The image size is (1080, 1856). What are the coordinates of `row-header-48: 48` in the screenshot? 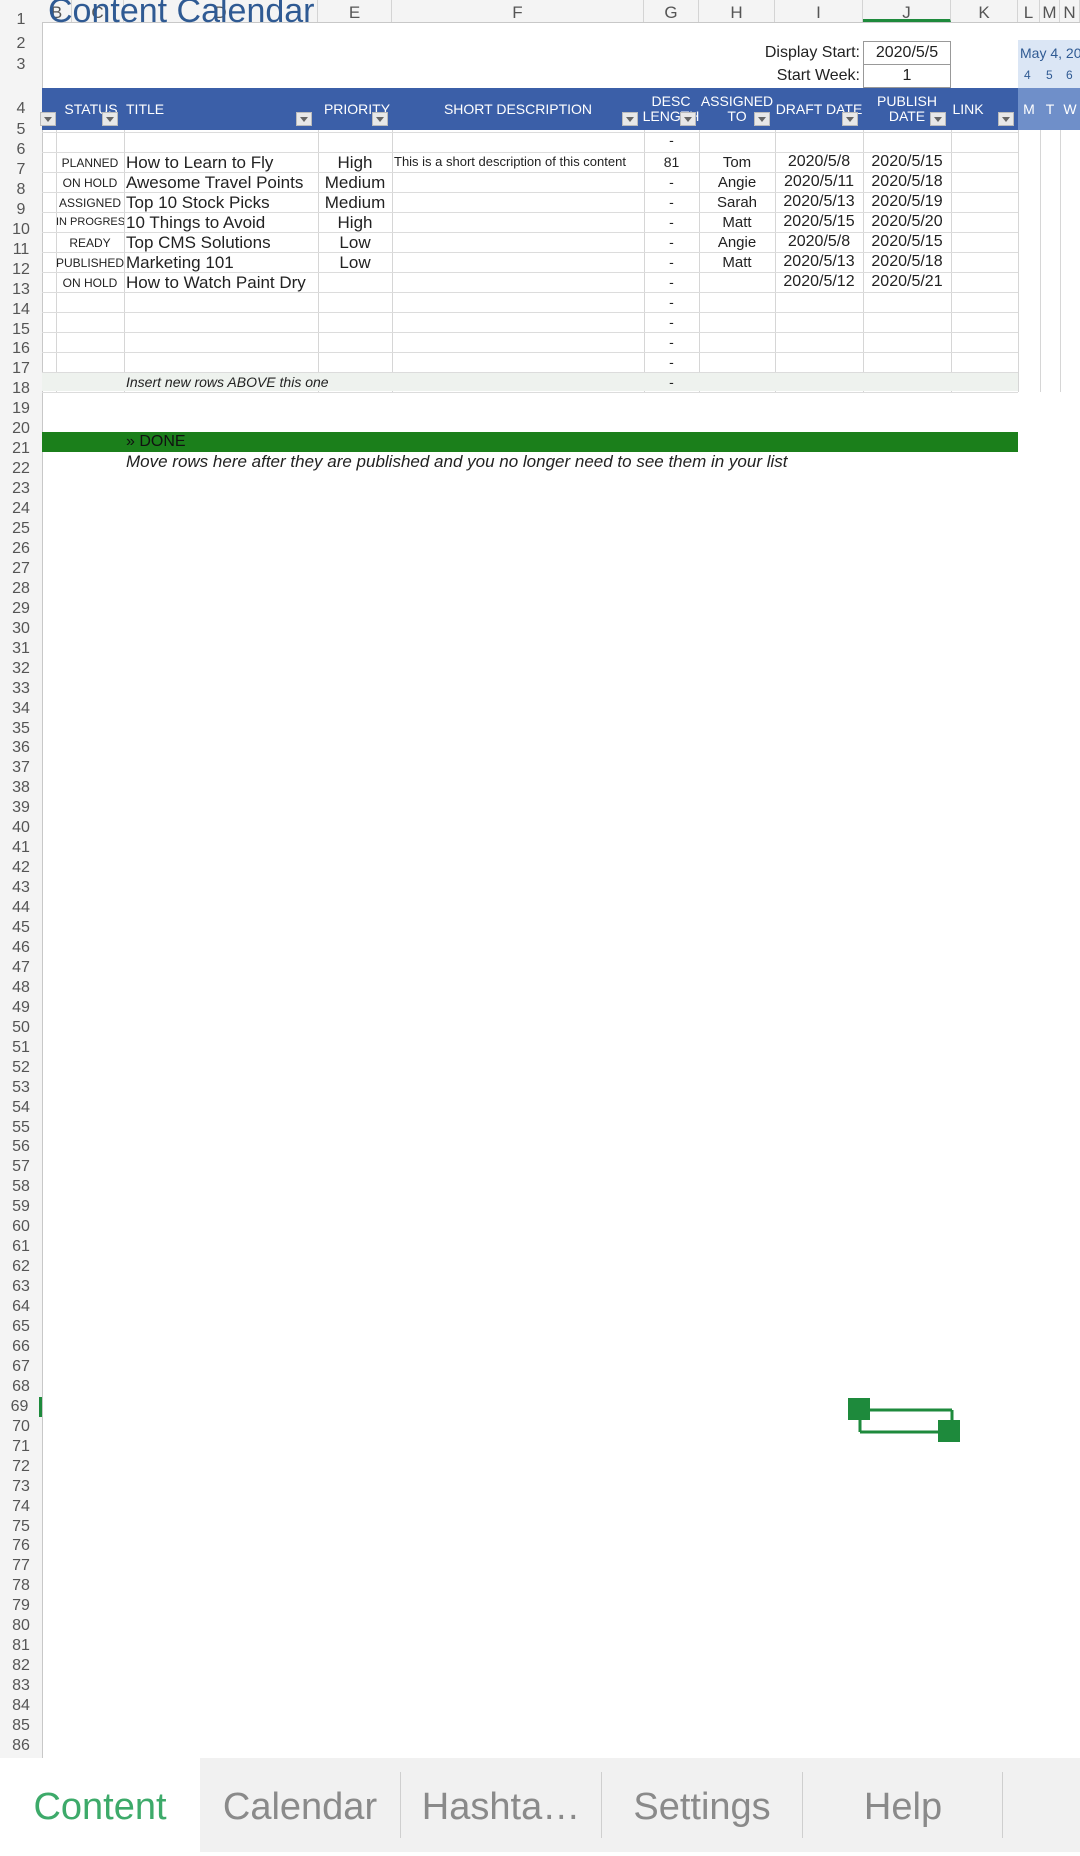 It's located at (21, 988).